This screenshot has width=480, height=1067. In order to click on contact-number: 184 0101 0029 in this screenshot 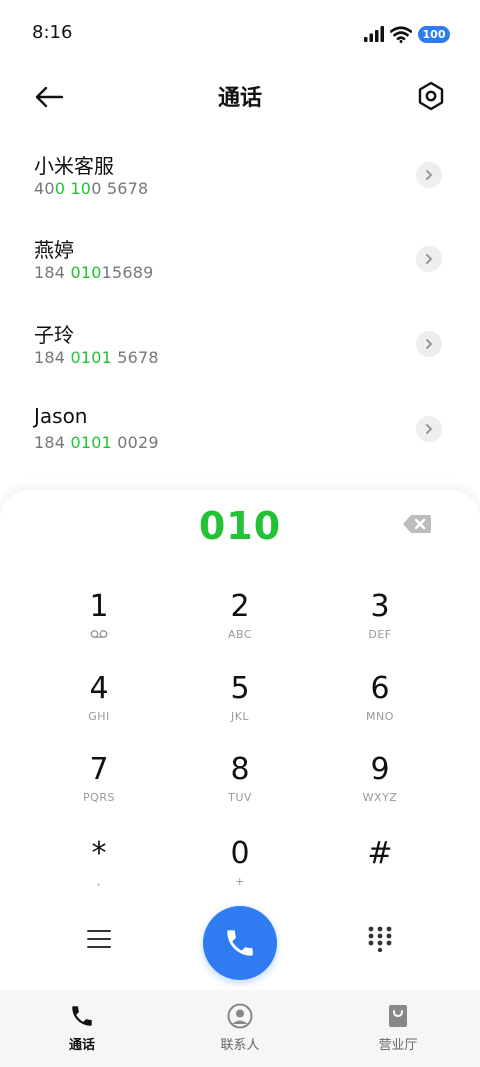, I will do `click(96, 442)`.